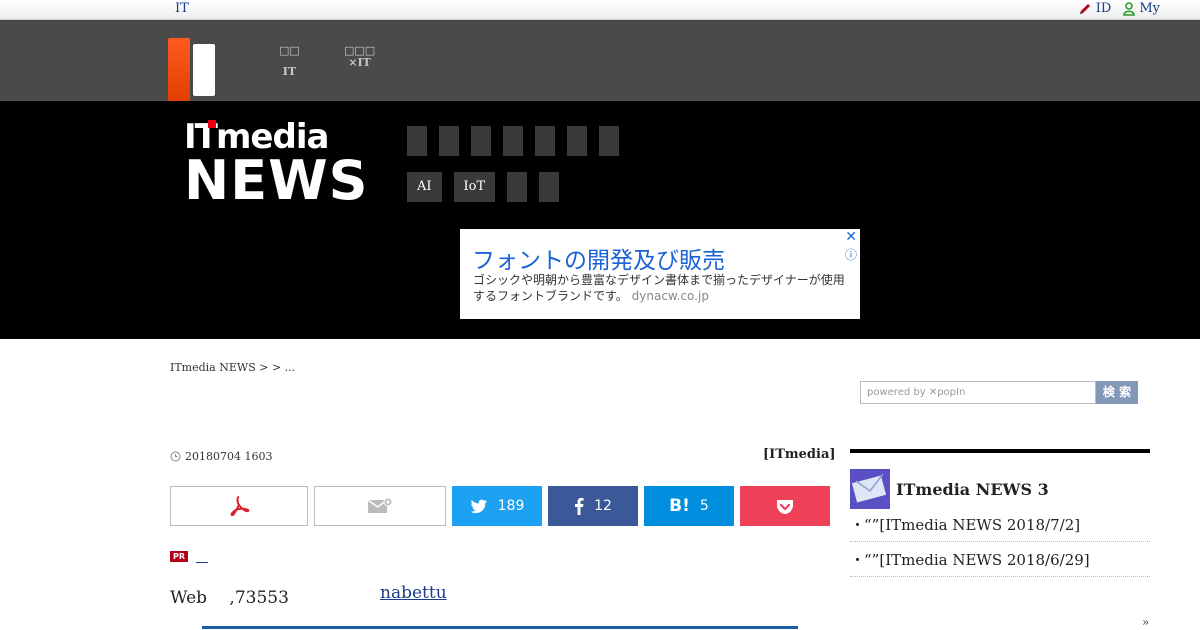 The height and width of the screenshot is (630, 1200). I want to click on pr-link: ＿, so click(202, 556).